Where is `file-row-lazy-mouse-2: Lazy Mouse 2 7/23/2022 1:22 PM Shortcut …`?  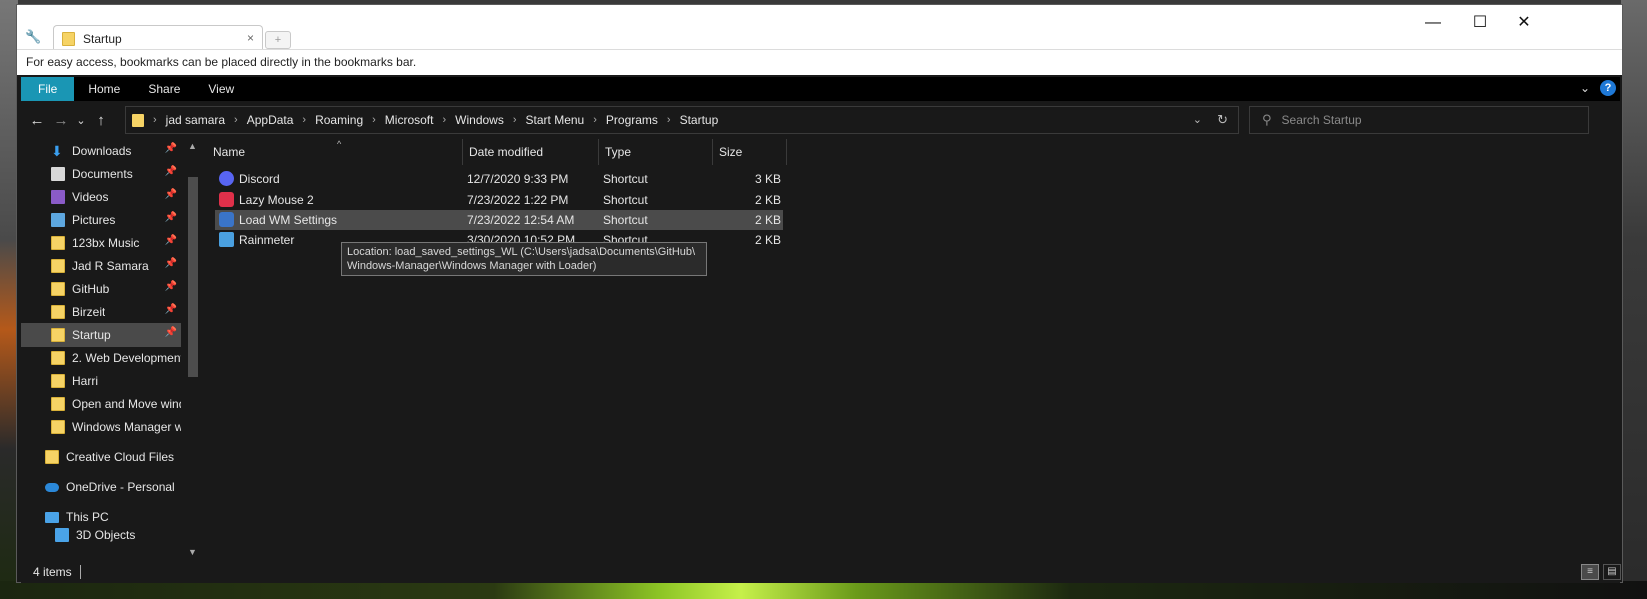 file-row-lazy-mouse-2: Lazy Mouse 2 7/23/2022 1:22 PM Shortcut … is located at coordinates (499, 200).